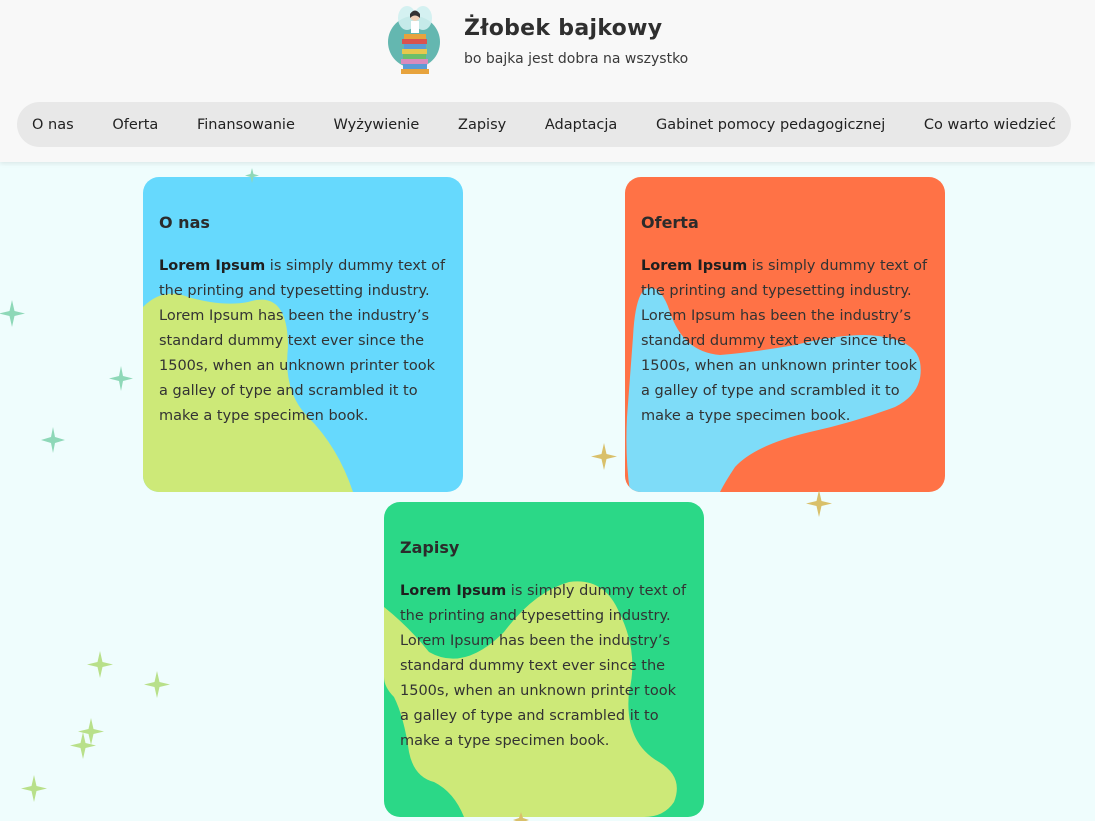 Image resolution: width=1095 pixels, height=821 pixels. Describe the element at coordinates (581, 125) in the screenshot. I see `nav-item-adaptacja: Adaptacja` at that location.